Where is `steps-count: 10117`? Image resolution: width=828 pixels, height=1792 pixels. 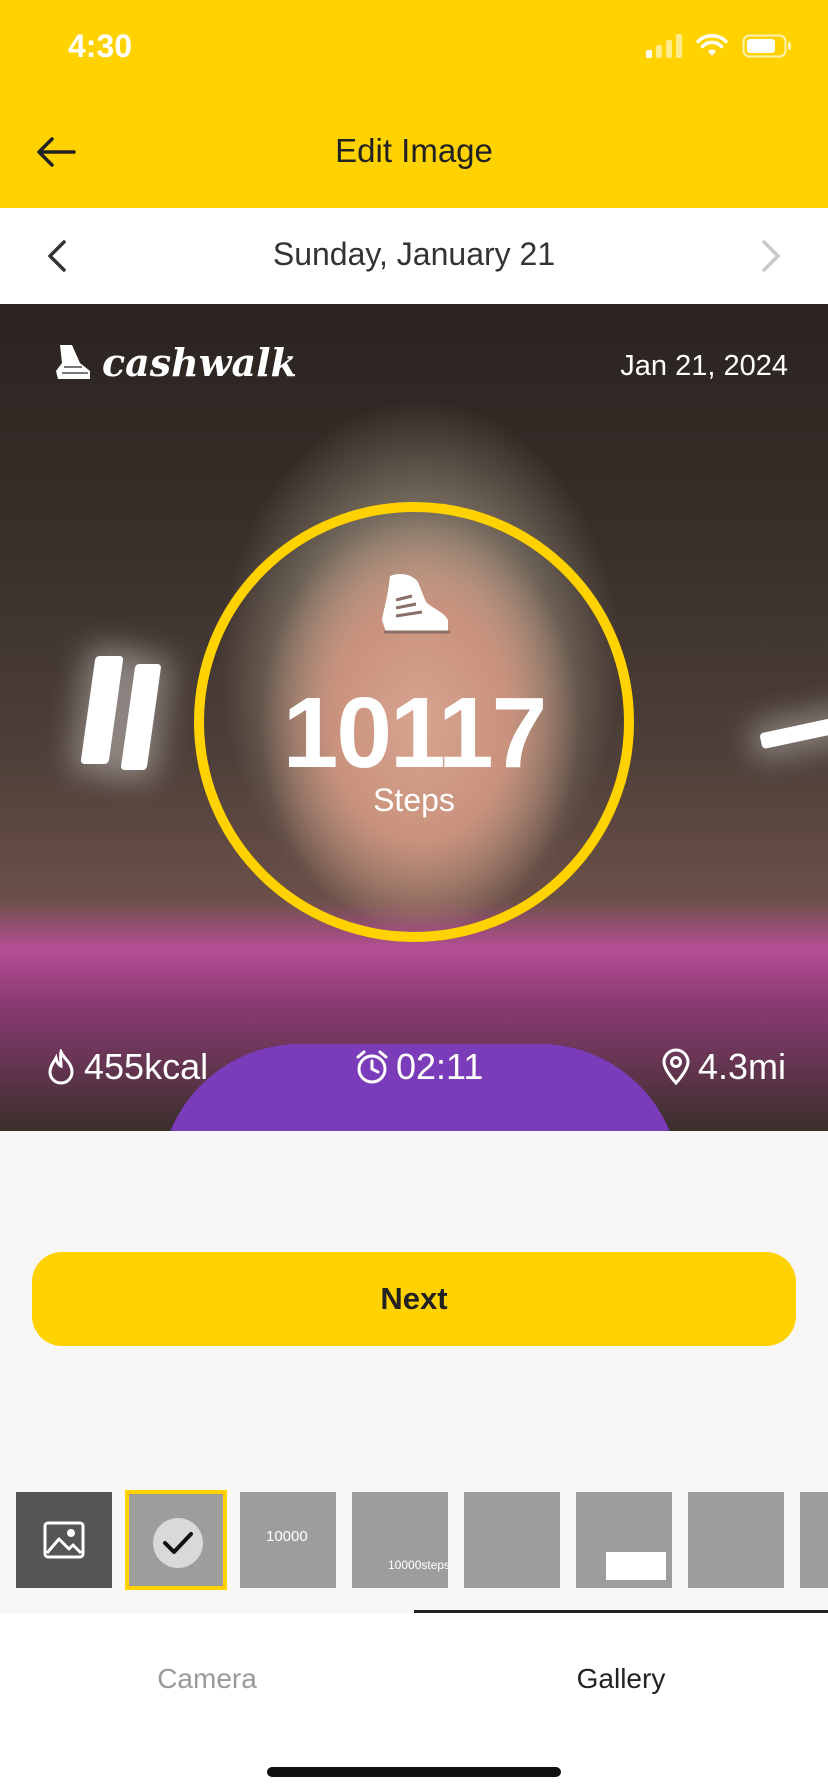 steps-count: 10117 is located at coordinates (415, 733).